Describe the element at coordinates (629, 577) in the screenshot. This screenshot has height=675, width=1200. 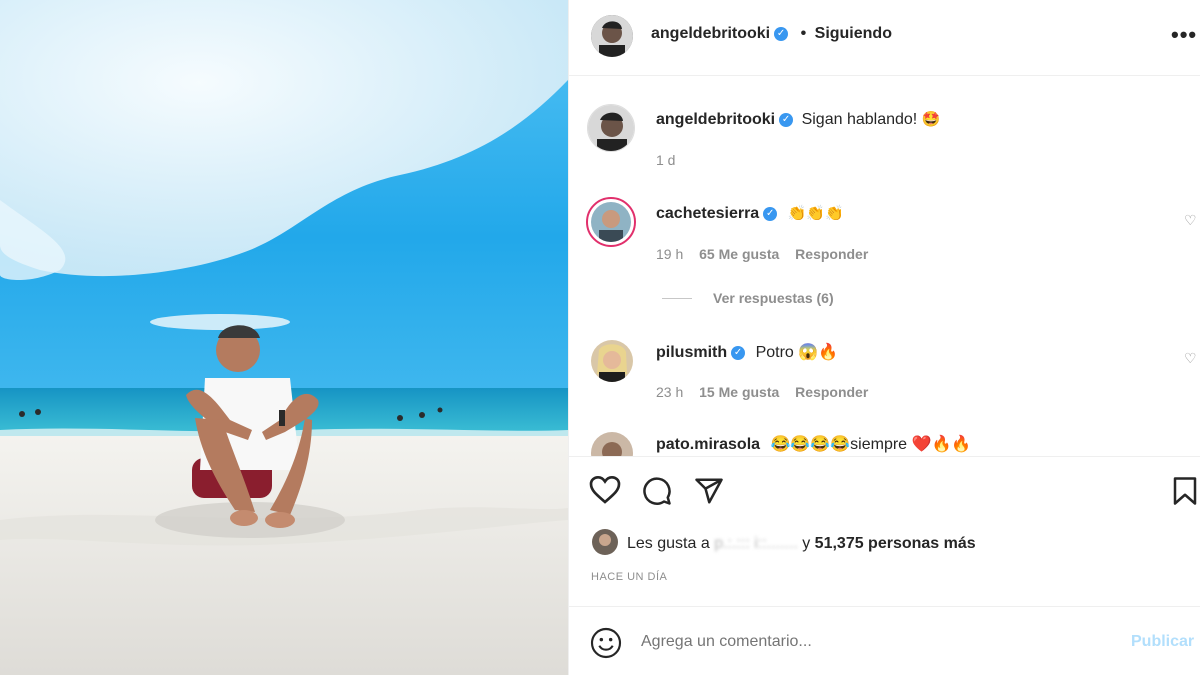
I see `post-timestamp: HACE UN DÍA` at that location.